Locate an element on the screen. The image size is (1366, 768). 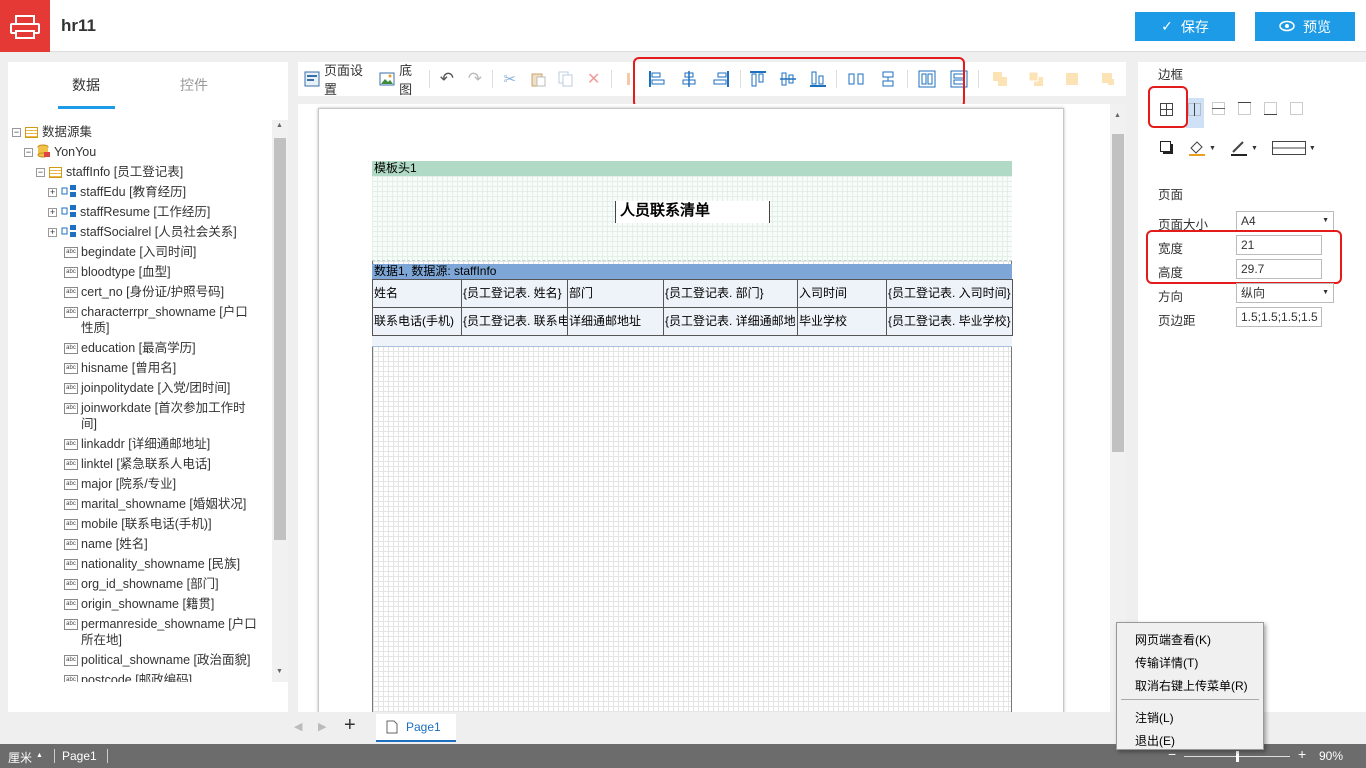
table-cell: 联系电话(手机) is located at coordinates (417, 321).